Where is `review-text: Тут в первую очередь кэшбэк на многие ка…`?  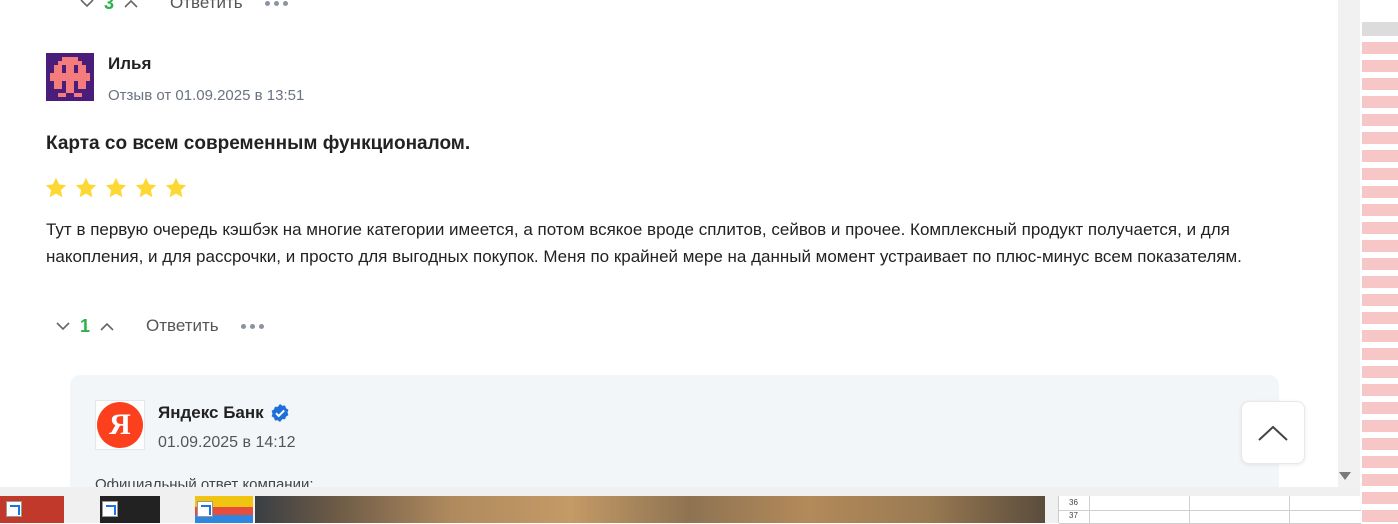 review-text: Тут в первую очередь кэшбэк на многие ка… is located at coordinates (644, 243).